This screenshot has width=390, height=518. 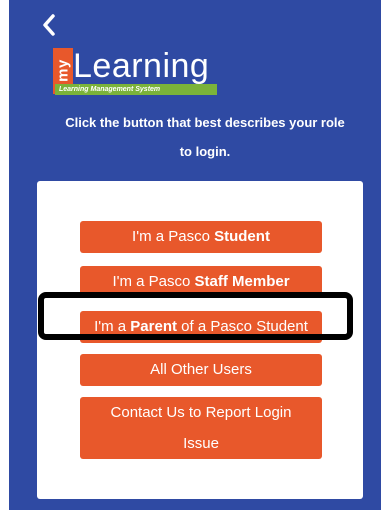 I want to click on staff-member-button: I'm a Pasco Staff Member, so click(x=201, y=282).